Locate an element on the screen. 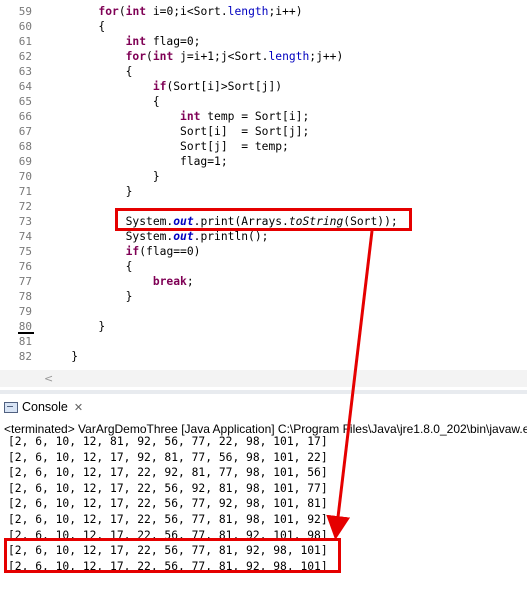 This screenshot has height=589, width=527. code-line: 64 if(Sort[i]>Sort[j]) is located at coordinates (263, 86).